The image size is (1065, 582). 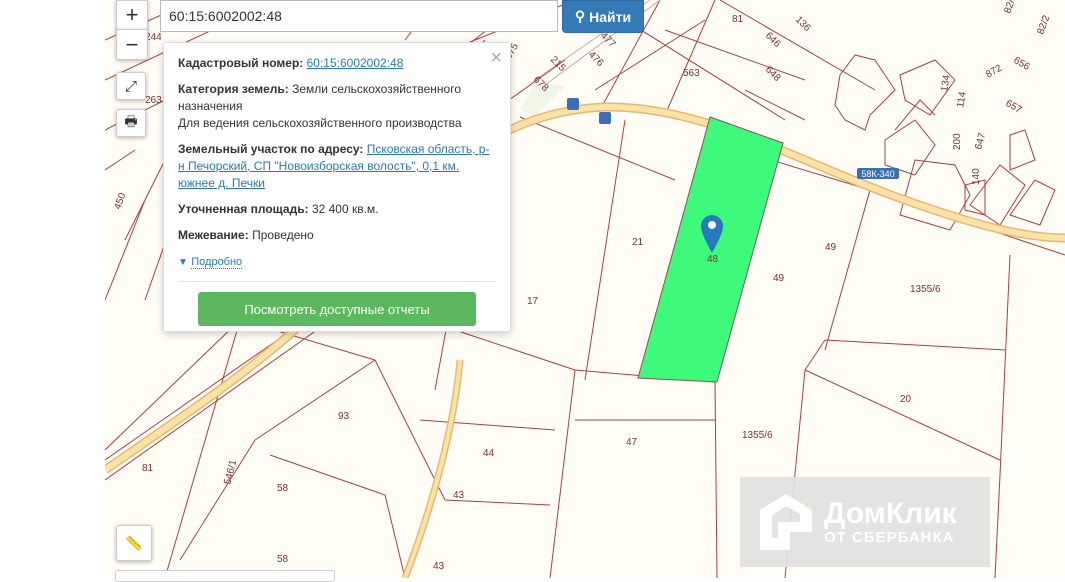 I want to click on svg-text: 82/, so click(x=1009, y=7).